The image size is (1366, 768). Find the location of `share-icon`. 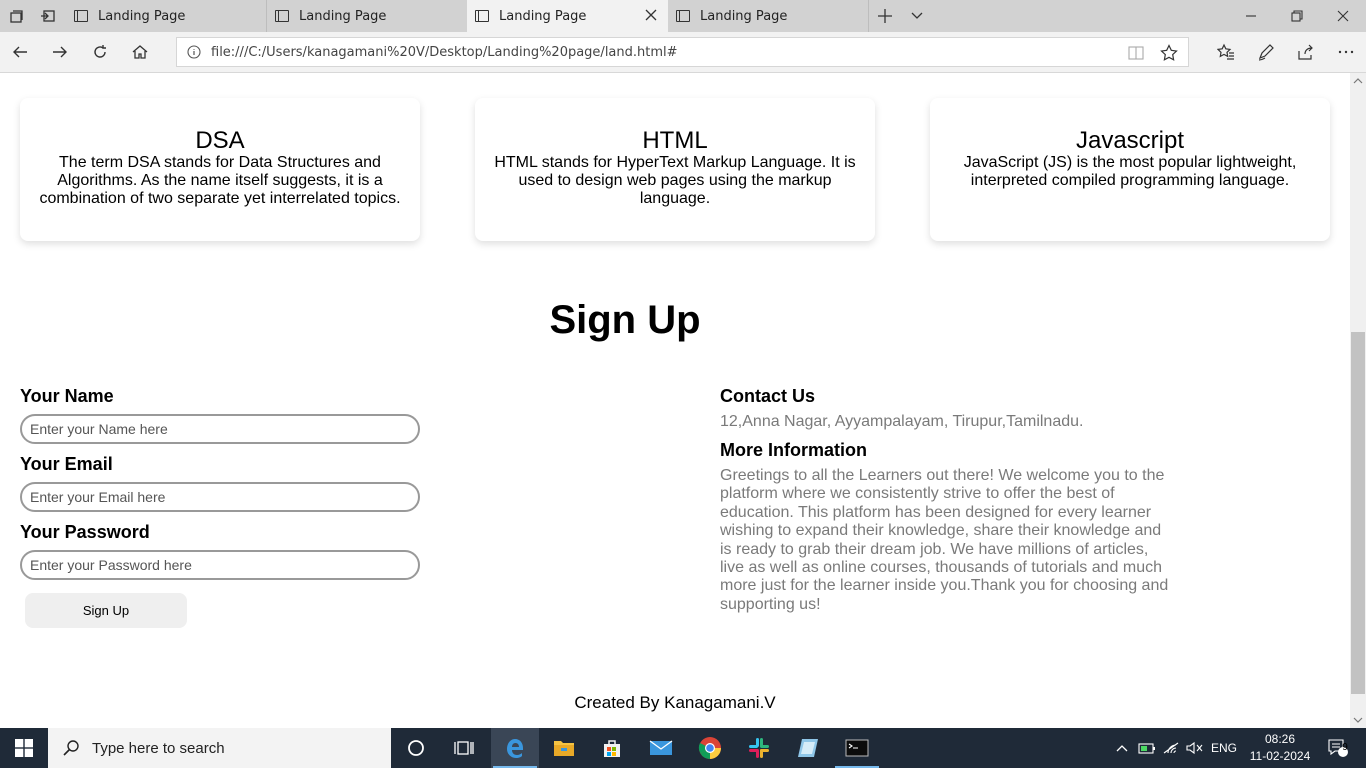

share-icon is located at coordinates (1305, 52).